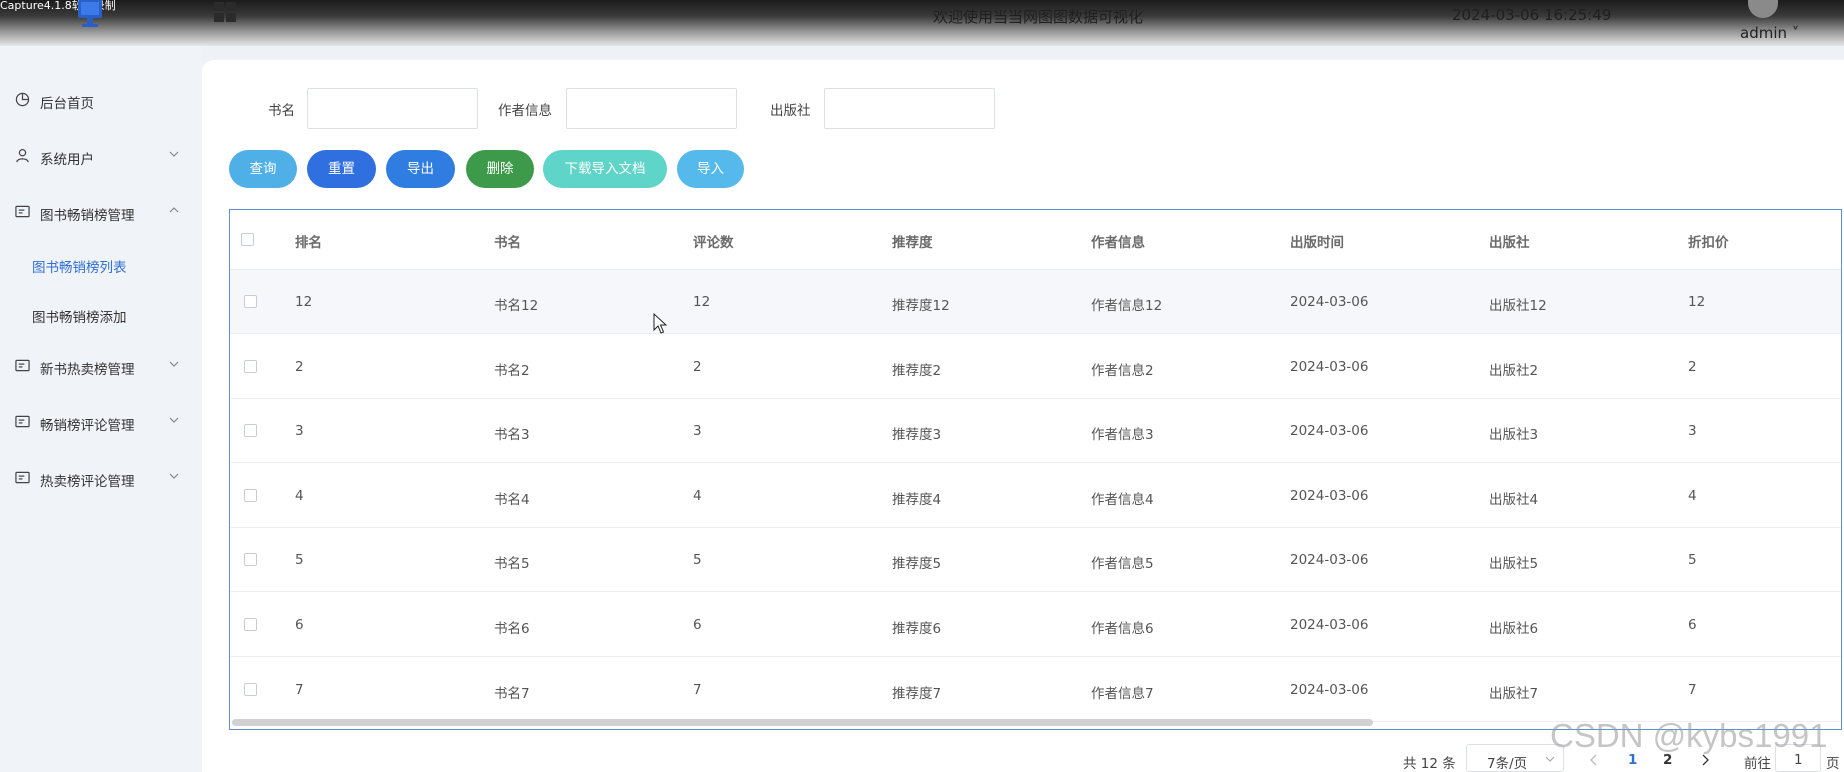 The height and width of the screenshot is (772, 1844). I want to click on chevron-up-icon, so click(174, 210).